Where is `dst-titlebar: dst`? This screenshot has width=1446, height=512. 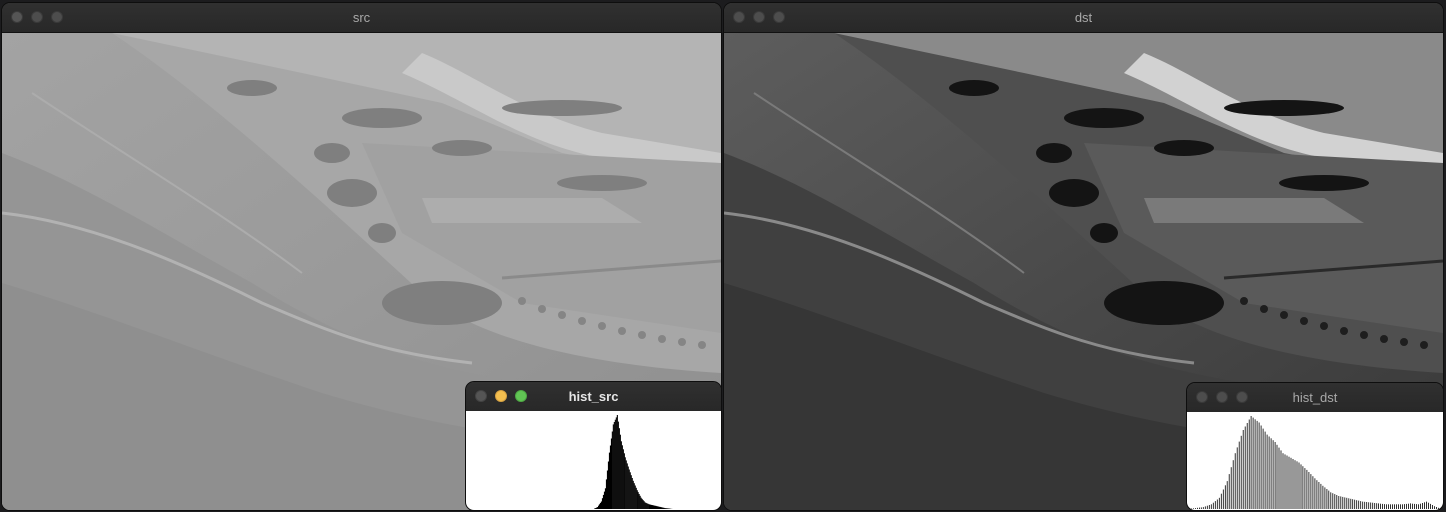 dst-titlebar: dst is located at coordinates (1083, 18).